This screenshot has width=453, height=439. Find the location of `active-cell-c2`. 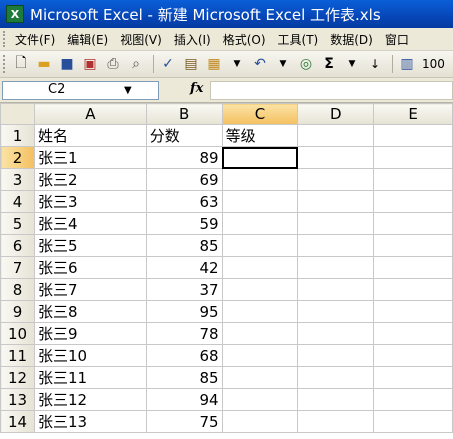

active-cell-c2 is located at coordinates (260, 157).